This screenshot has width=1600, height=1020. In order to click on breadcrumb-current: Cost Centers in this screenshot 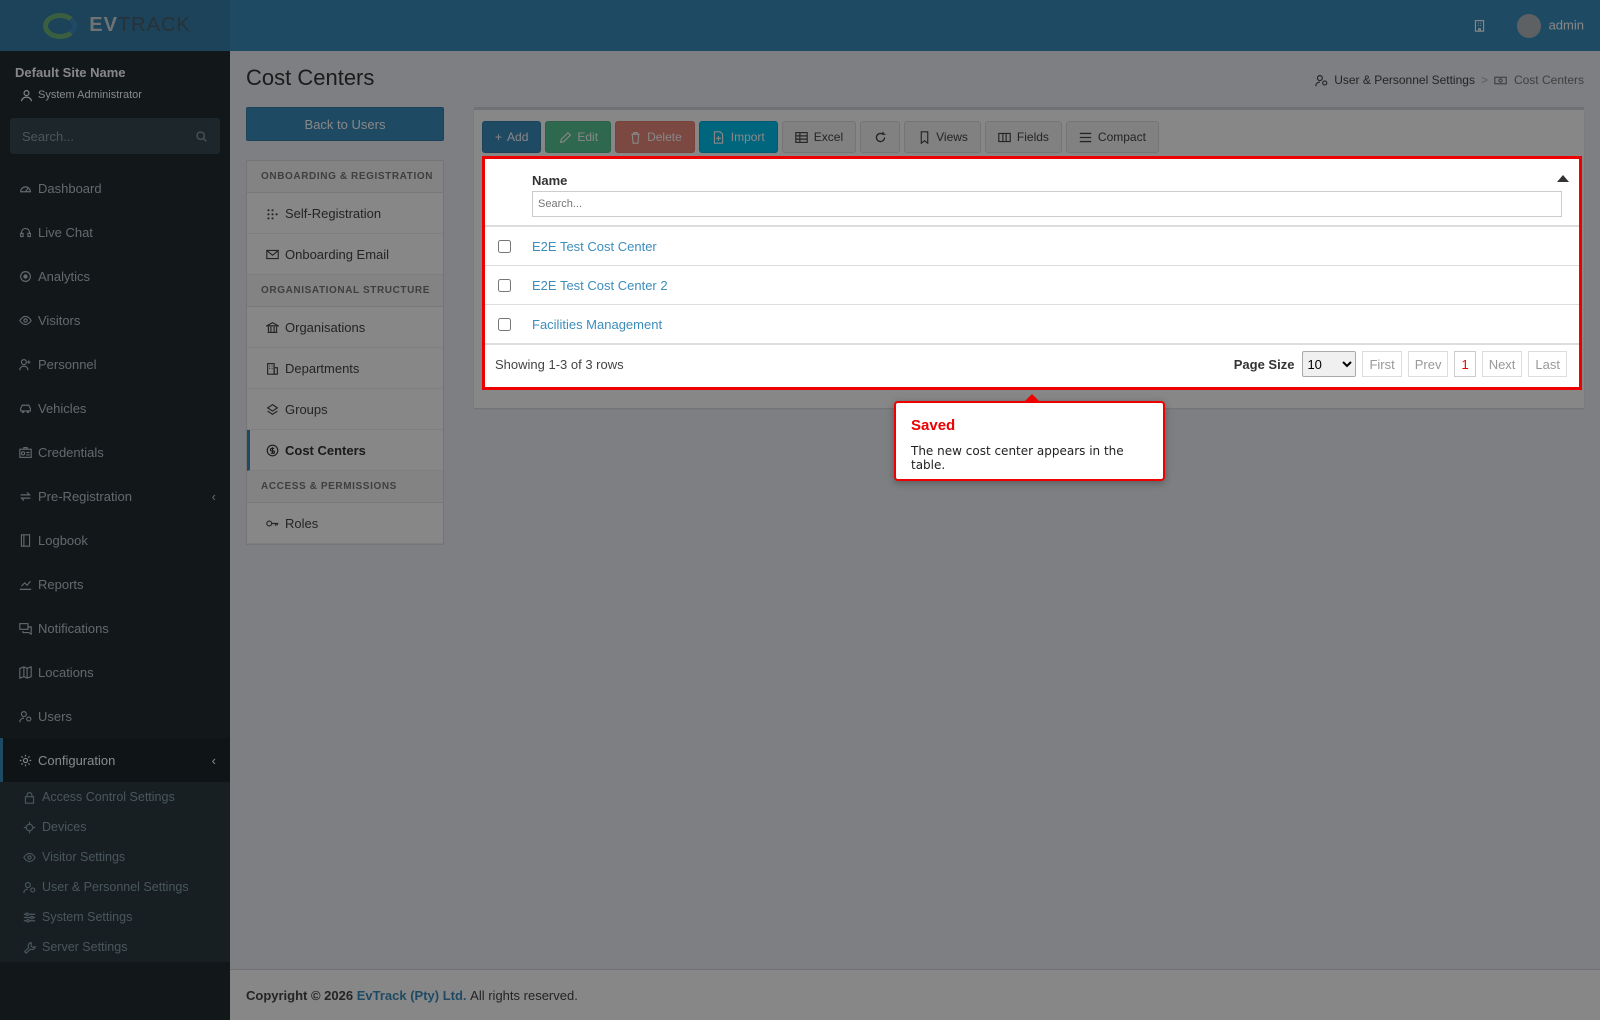, I will do `click(1548, 80)`.